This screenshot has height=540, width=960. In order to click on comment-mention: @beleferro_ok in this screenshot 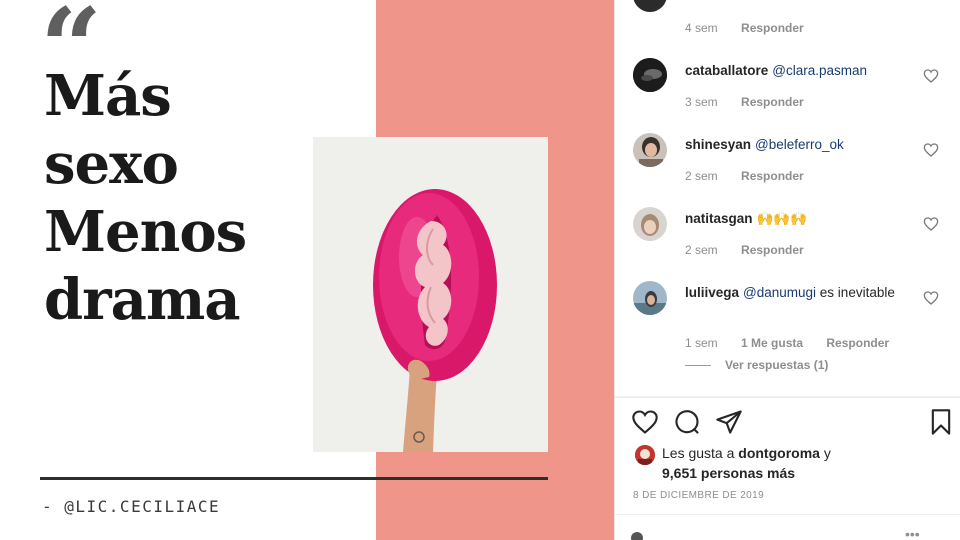, I will do `click(799, 144)`.